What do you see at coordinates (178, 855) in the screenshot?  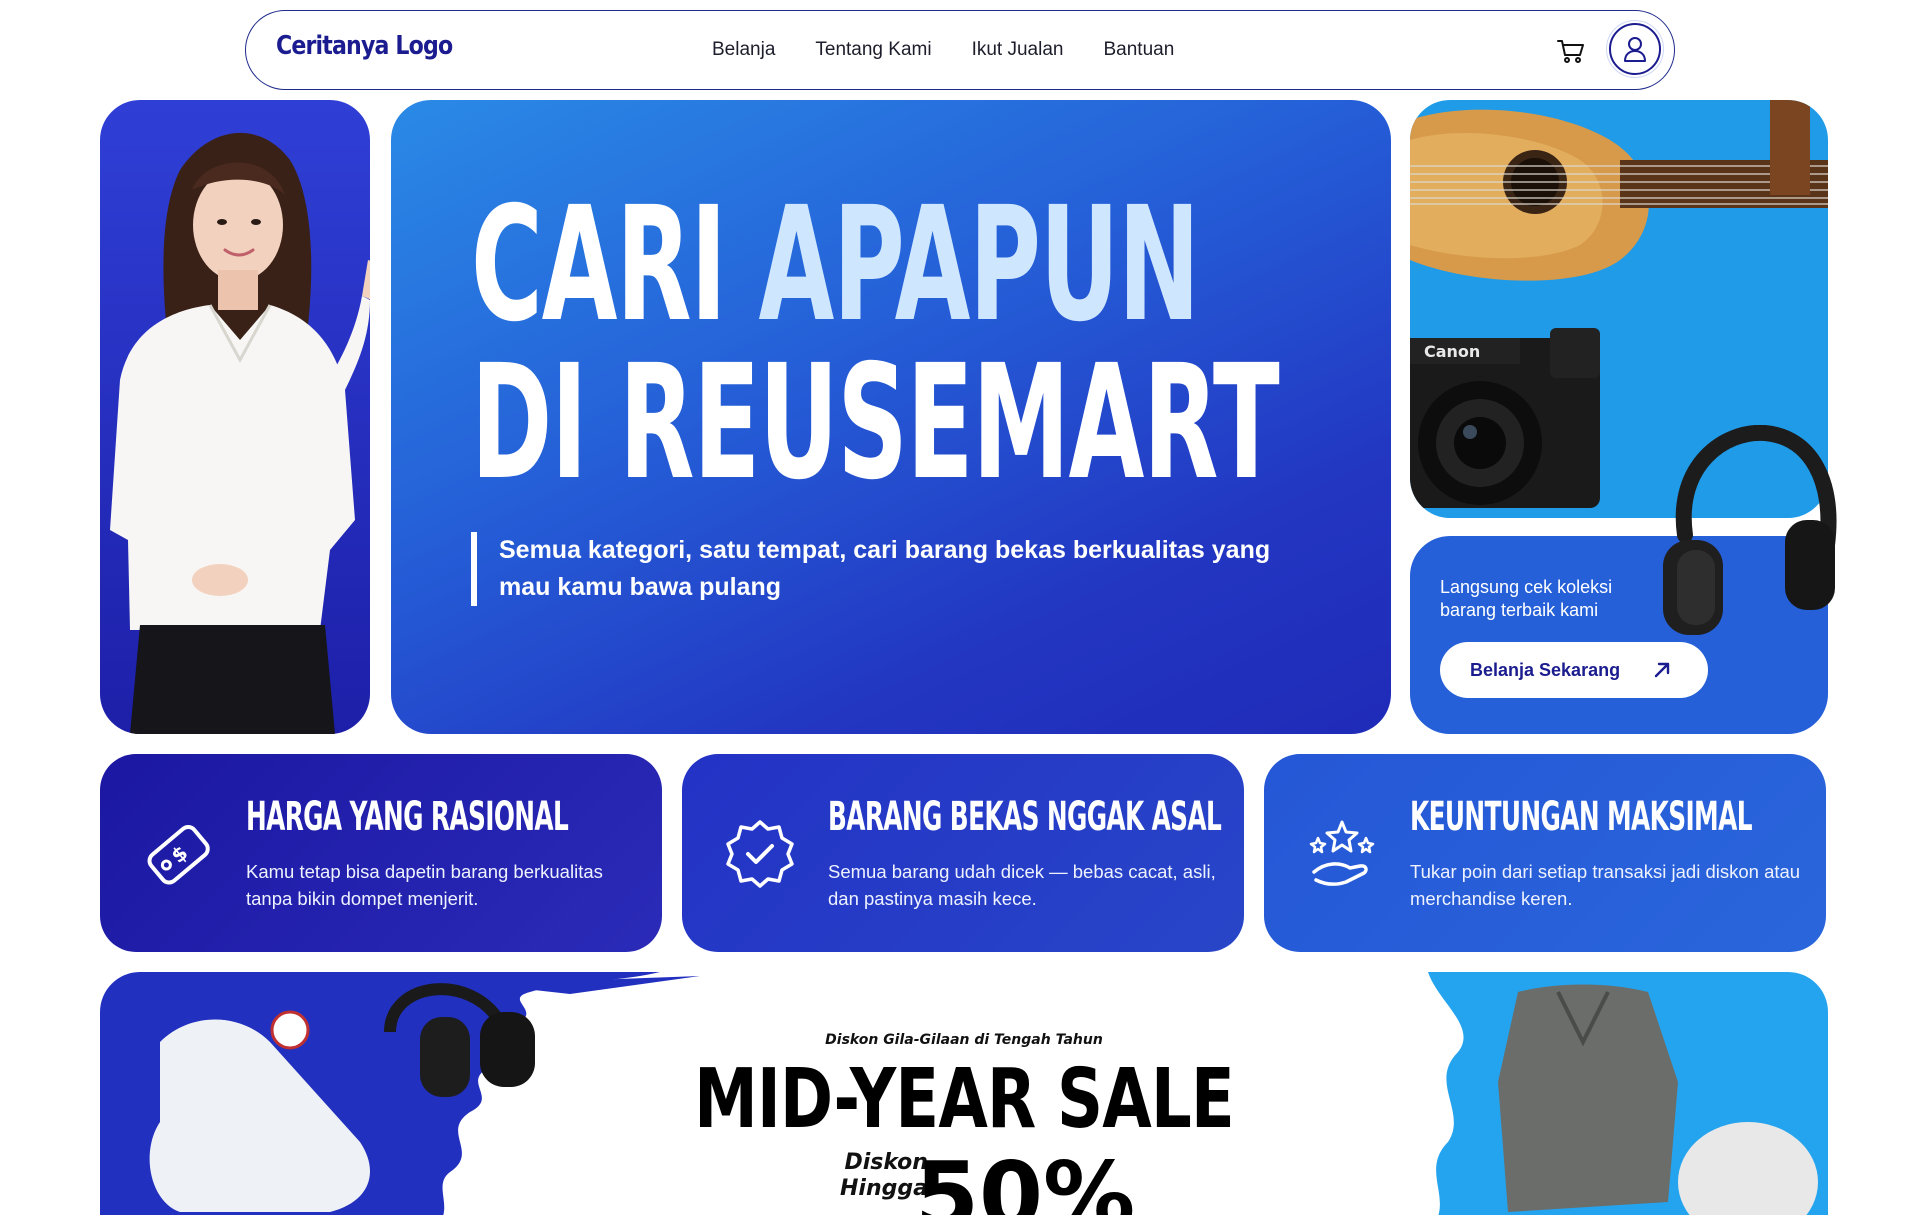 I see `price-tag-icon: $` at bounding box center [178, 855].